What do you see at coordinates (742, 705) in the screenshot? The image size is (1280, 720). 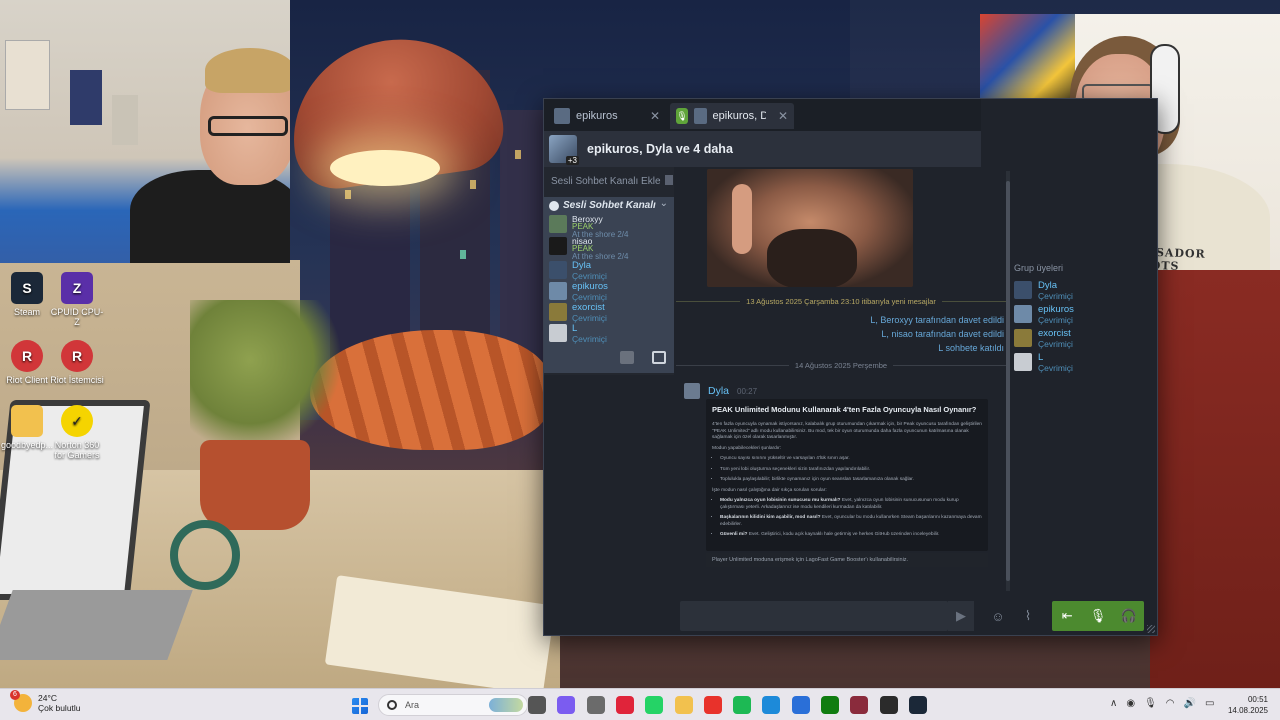 I see `spotify-icon` at bounding box center [742, 705].